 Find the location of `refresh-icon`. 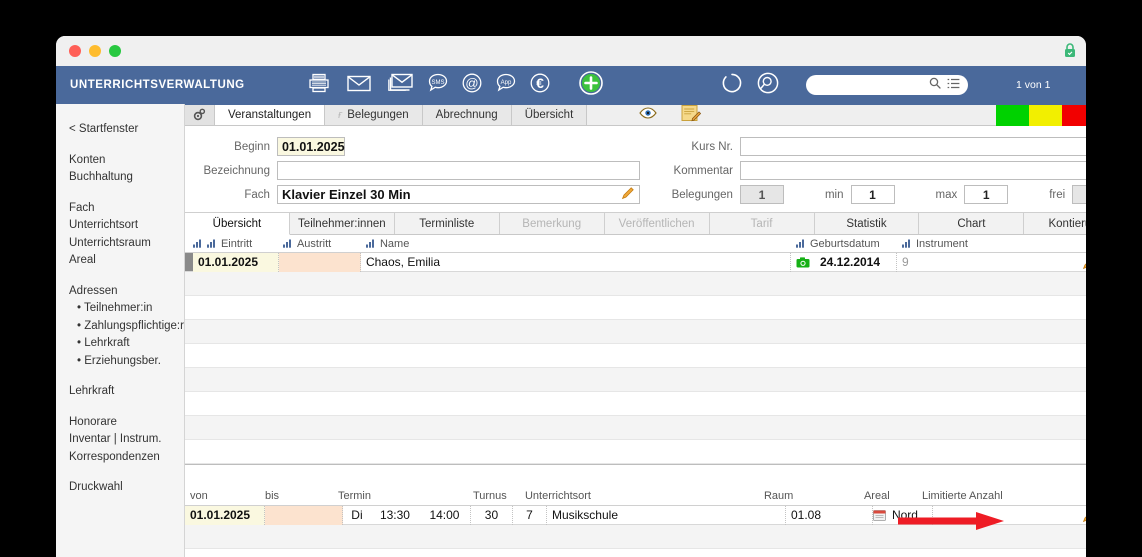

refresh-icon is located at coordinates (732, 85).